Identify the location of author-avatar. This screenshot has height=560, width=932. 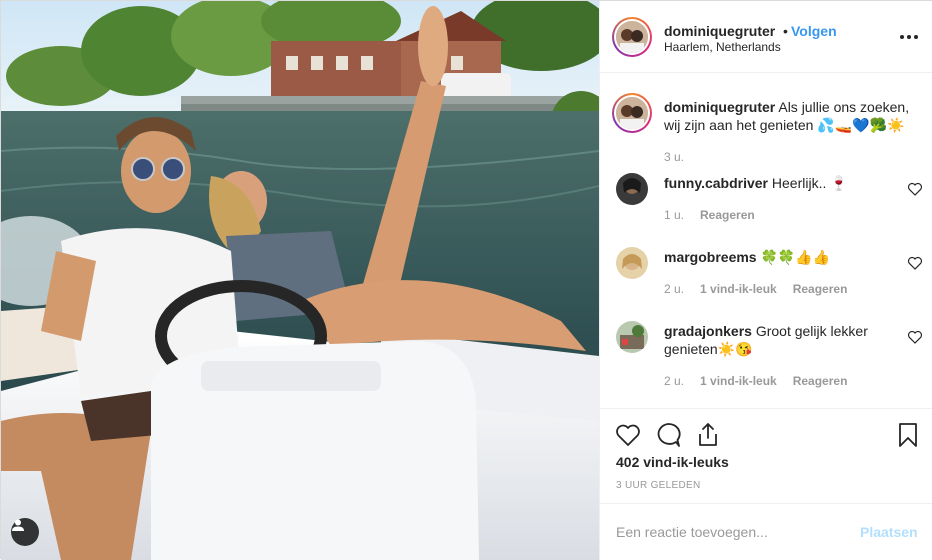
(632, 37).